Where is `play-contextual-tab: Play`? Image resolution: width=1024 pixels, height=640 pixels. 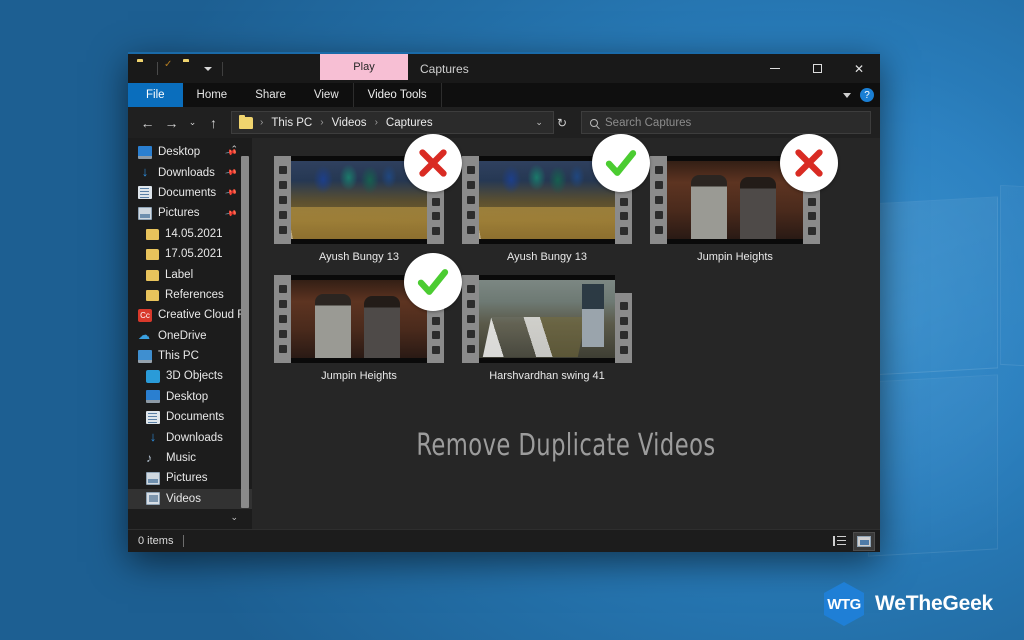 play-contextual-tab: Play is located at coordinates (364, 67).